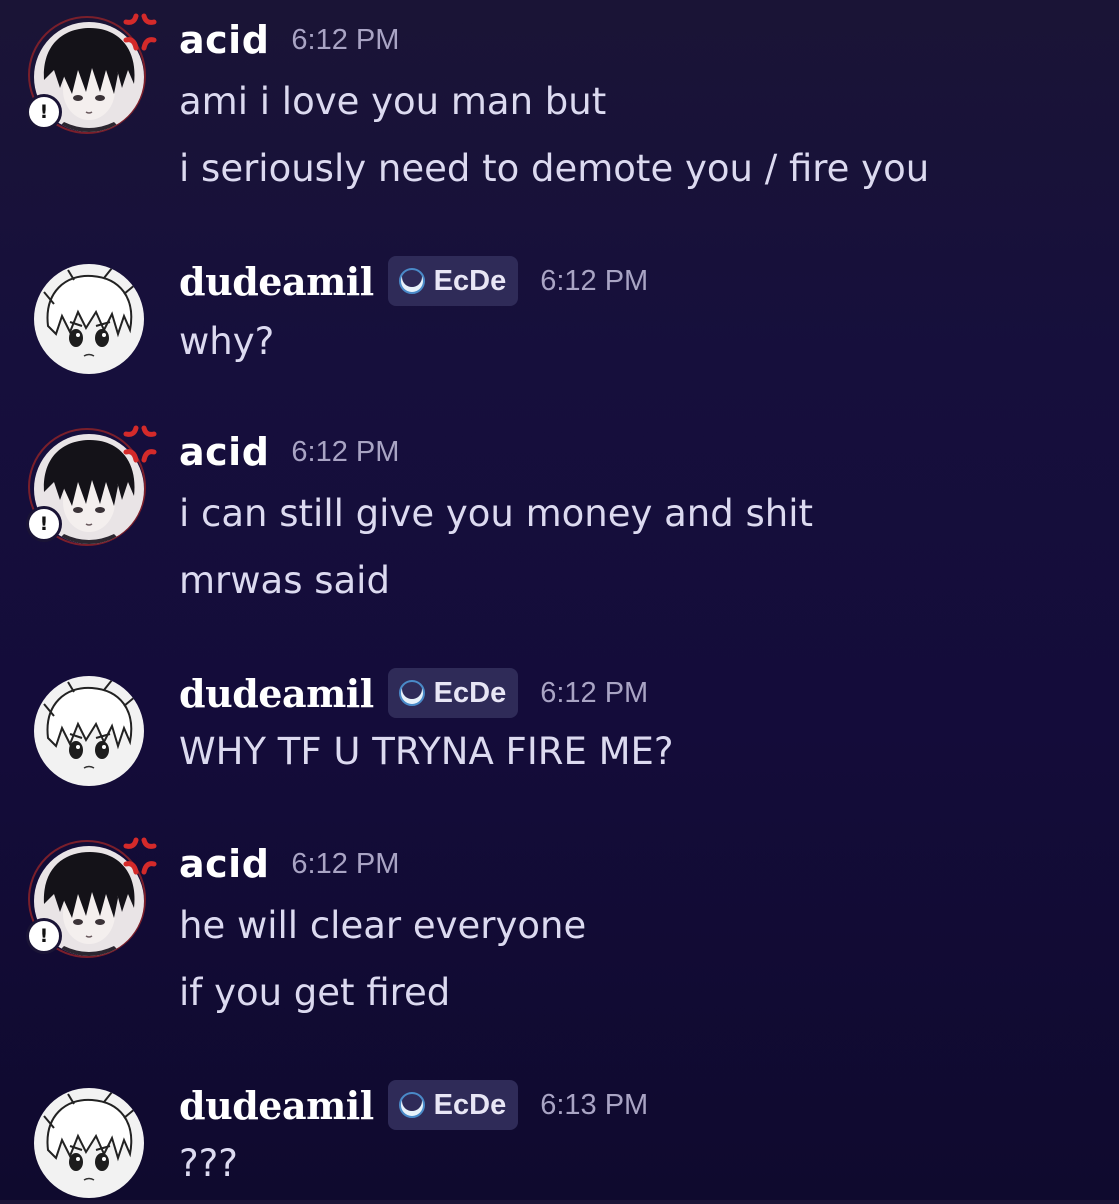 Image resolution: width=1119 pixels, height=1204 pixels. I want to click on timestamp: 6:13 PM, so click(594, 1105).